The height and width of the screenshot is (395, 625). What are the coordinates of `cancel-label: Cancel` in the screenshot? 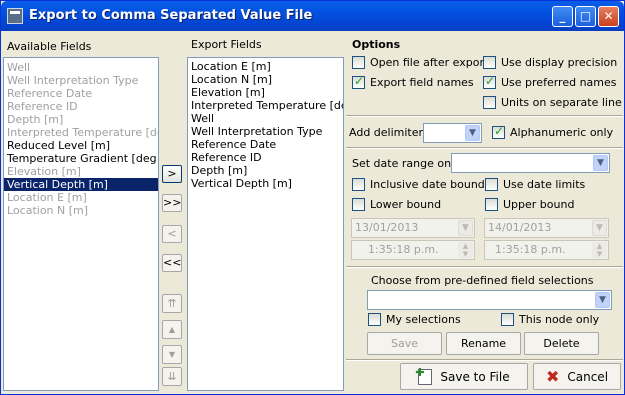 It's located at (588, 376).